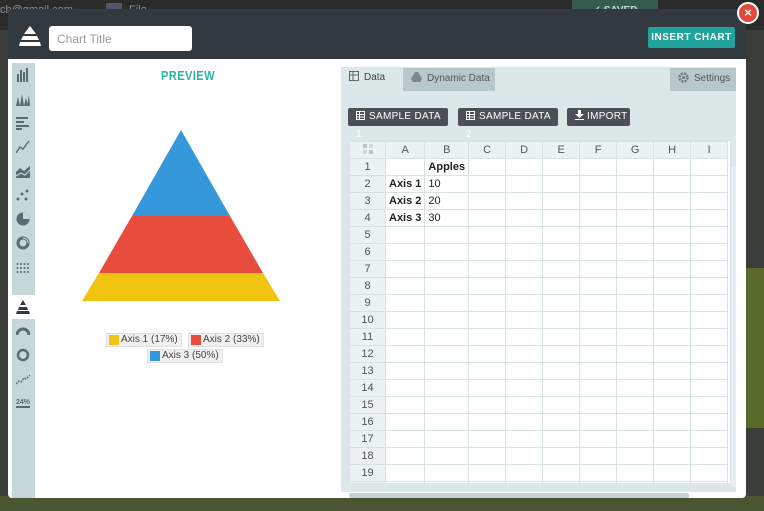 The width and height of the screenshot is (764, 511). Describe the element at coordinates (733, 327) in the screenshot. I see `vertical-scrollbar` at that location.